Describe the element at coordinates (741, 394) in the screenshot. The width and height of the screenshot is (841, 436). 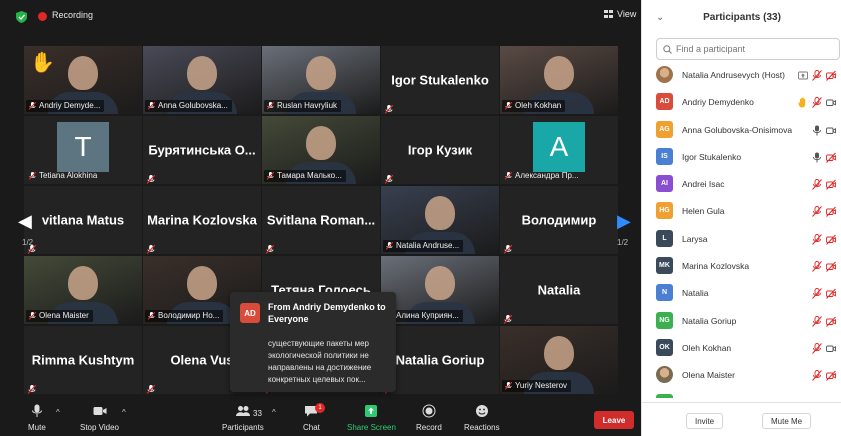
I see `participant-row: OH` at that location.